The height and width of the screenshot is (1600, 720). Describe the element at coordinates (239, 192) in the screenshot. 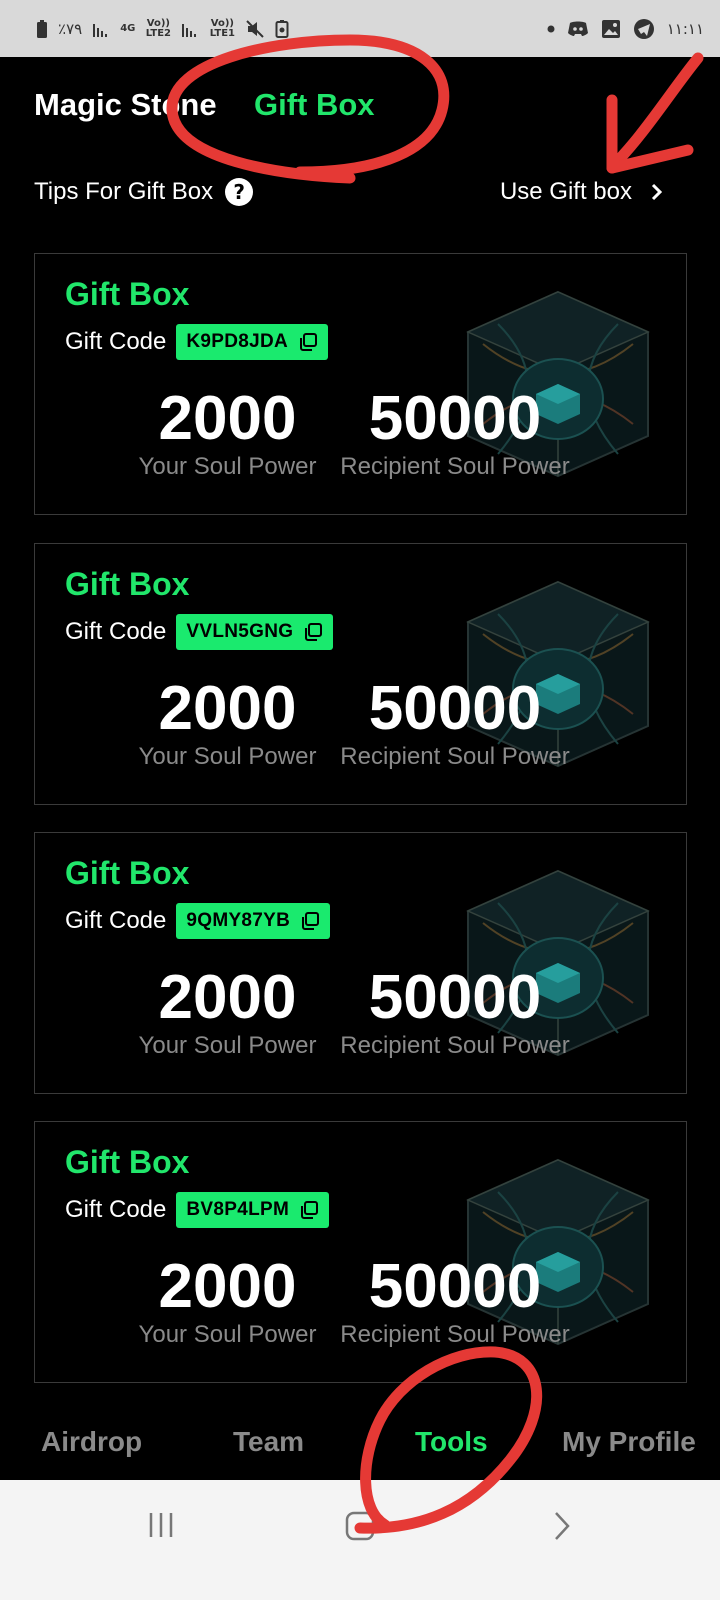

I see `question-circle-icon: ?` at that location.